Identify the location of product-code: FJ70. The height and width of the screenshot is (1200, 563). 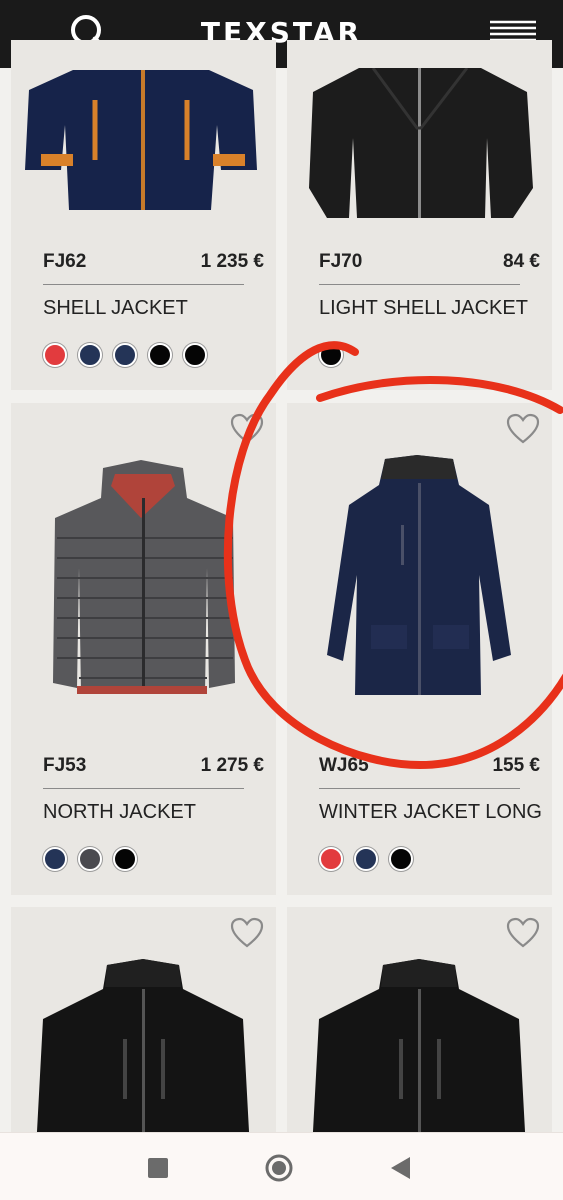
(341, 261).